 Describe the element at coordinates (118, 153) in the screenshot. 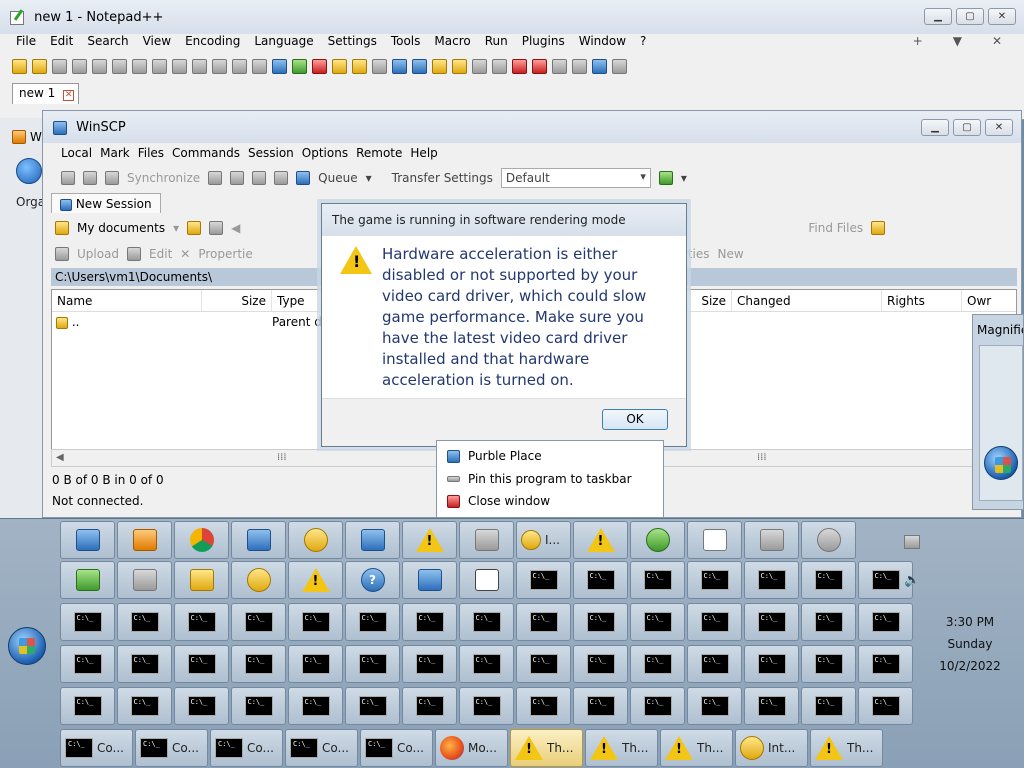

I see `winscp-menu-mark: Mark` at that location.